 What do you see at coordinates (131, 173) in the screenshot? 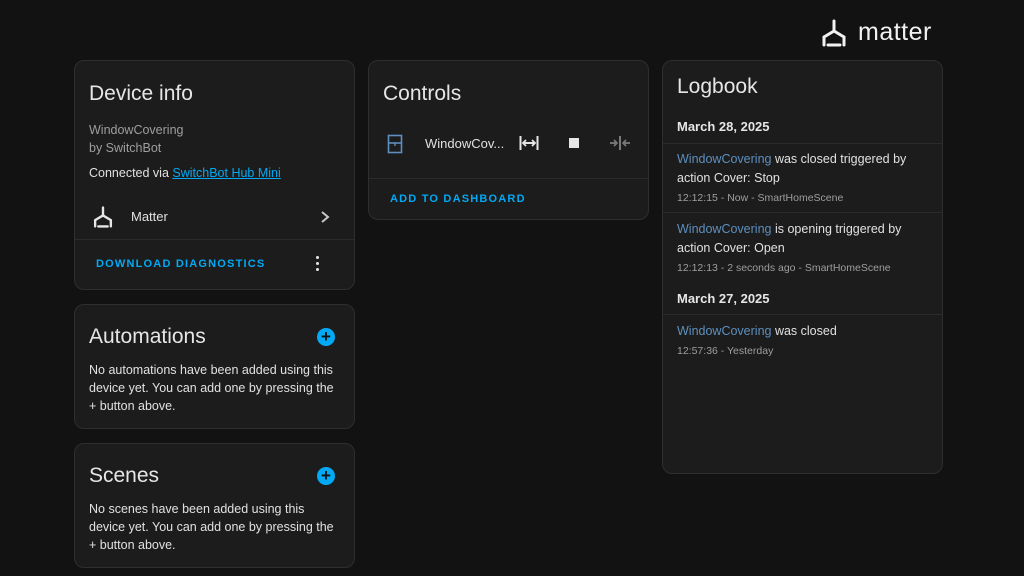
I see `connected-via-label: Connected via` at bounding box center [131, 173].